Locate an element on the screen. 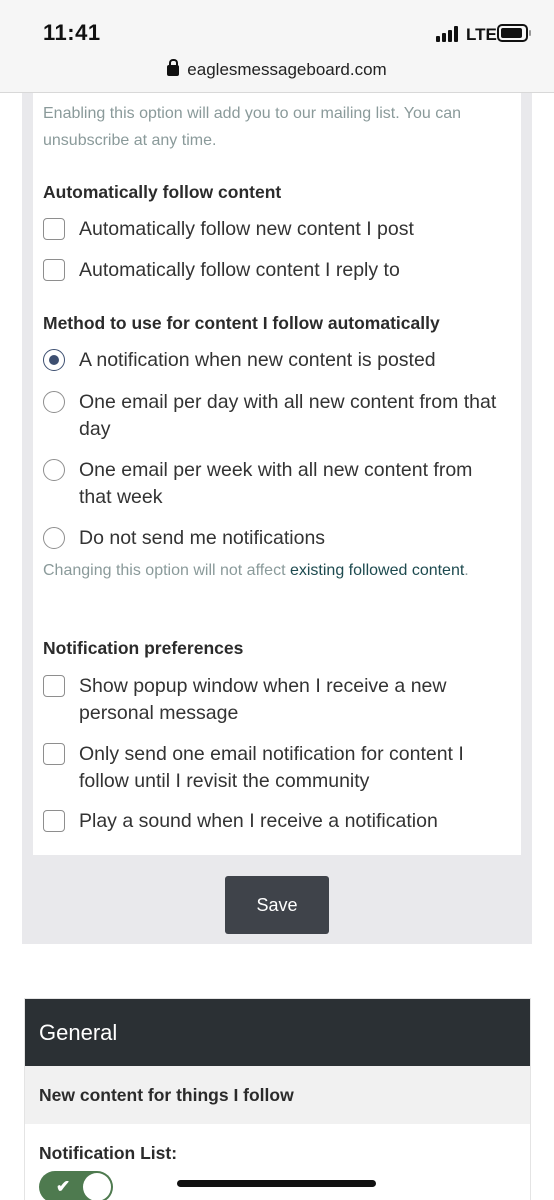 This screenshot has width=554, height=1200. save-button: Save is located at coordinates (277, 905).